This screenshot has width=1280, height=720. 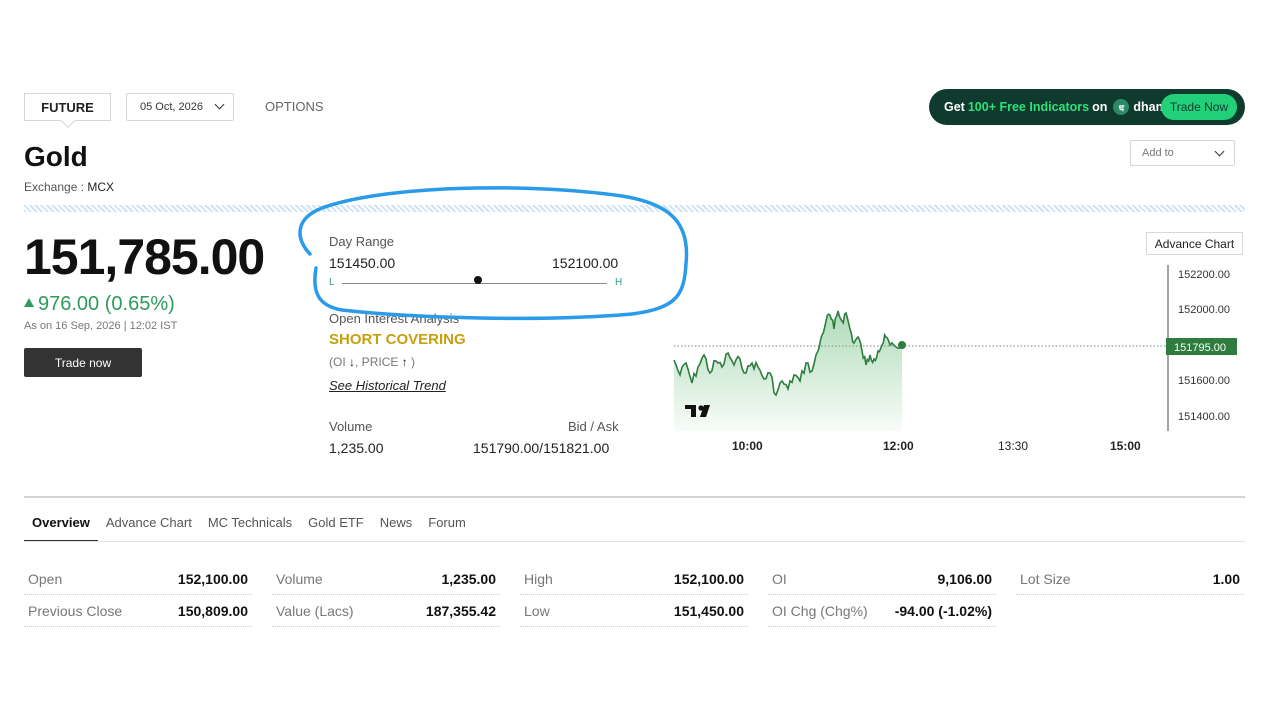 What do you see at coordinates (954, 107) in the screenshot?
I see `promo-prefix: Get` at bounding box center [954, 107].